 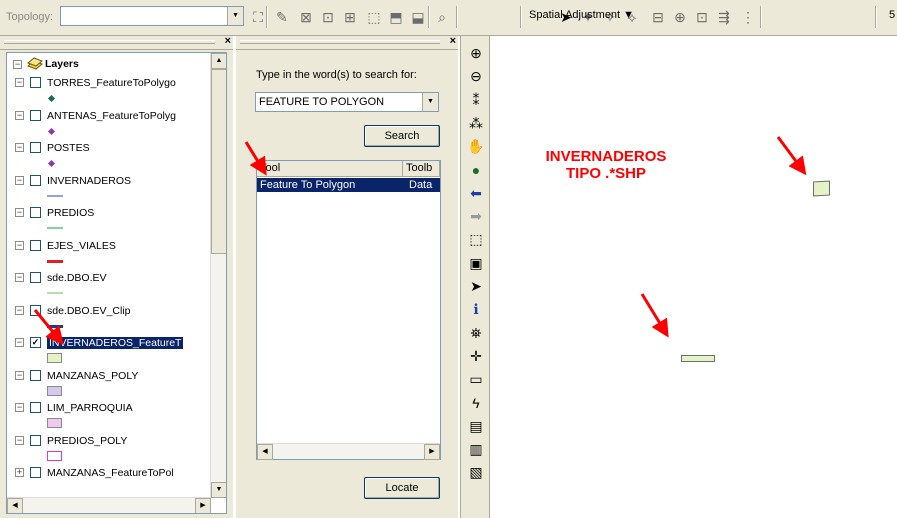 What do you see at coordinates (476, 449) in the screenshot?
I see `time-slider-icon: ▥` at bounding box center [476, 449].